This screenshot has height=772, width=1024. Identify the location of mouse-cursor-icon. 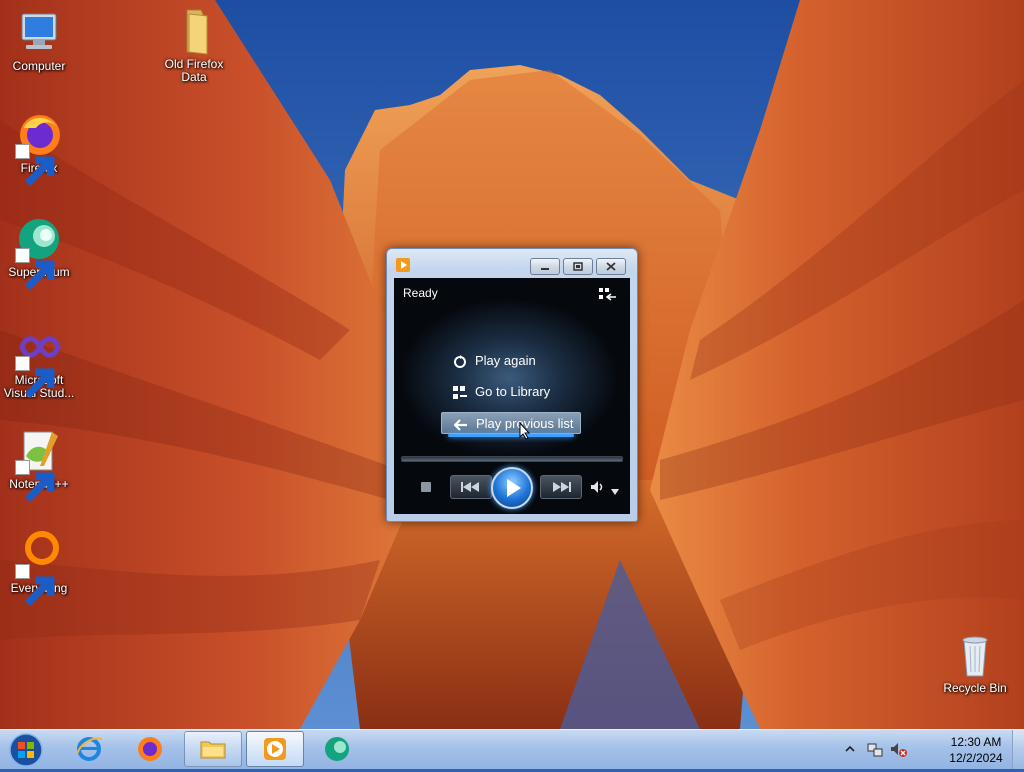
(525, 431).